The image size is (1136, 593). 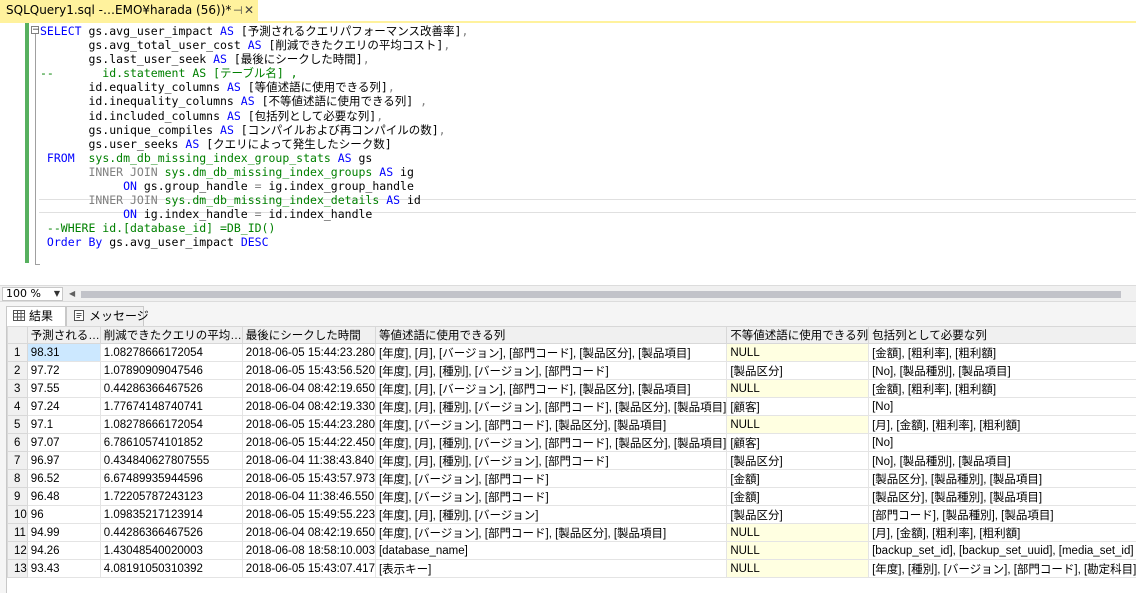 What do you see at coordinates (171, 568) in the screenshot?
I see `table-cell: 4.08191050310392` at bounding box center [171, 568].